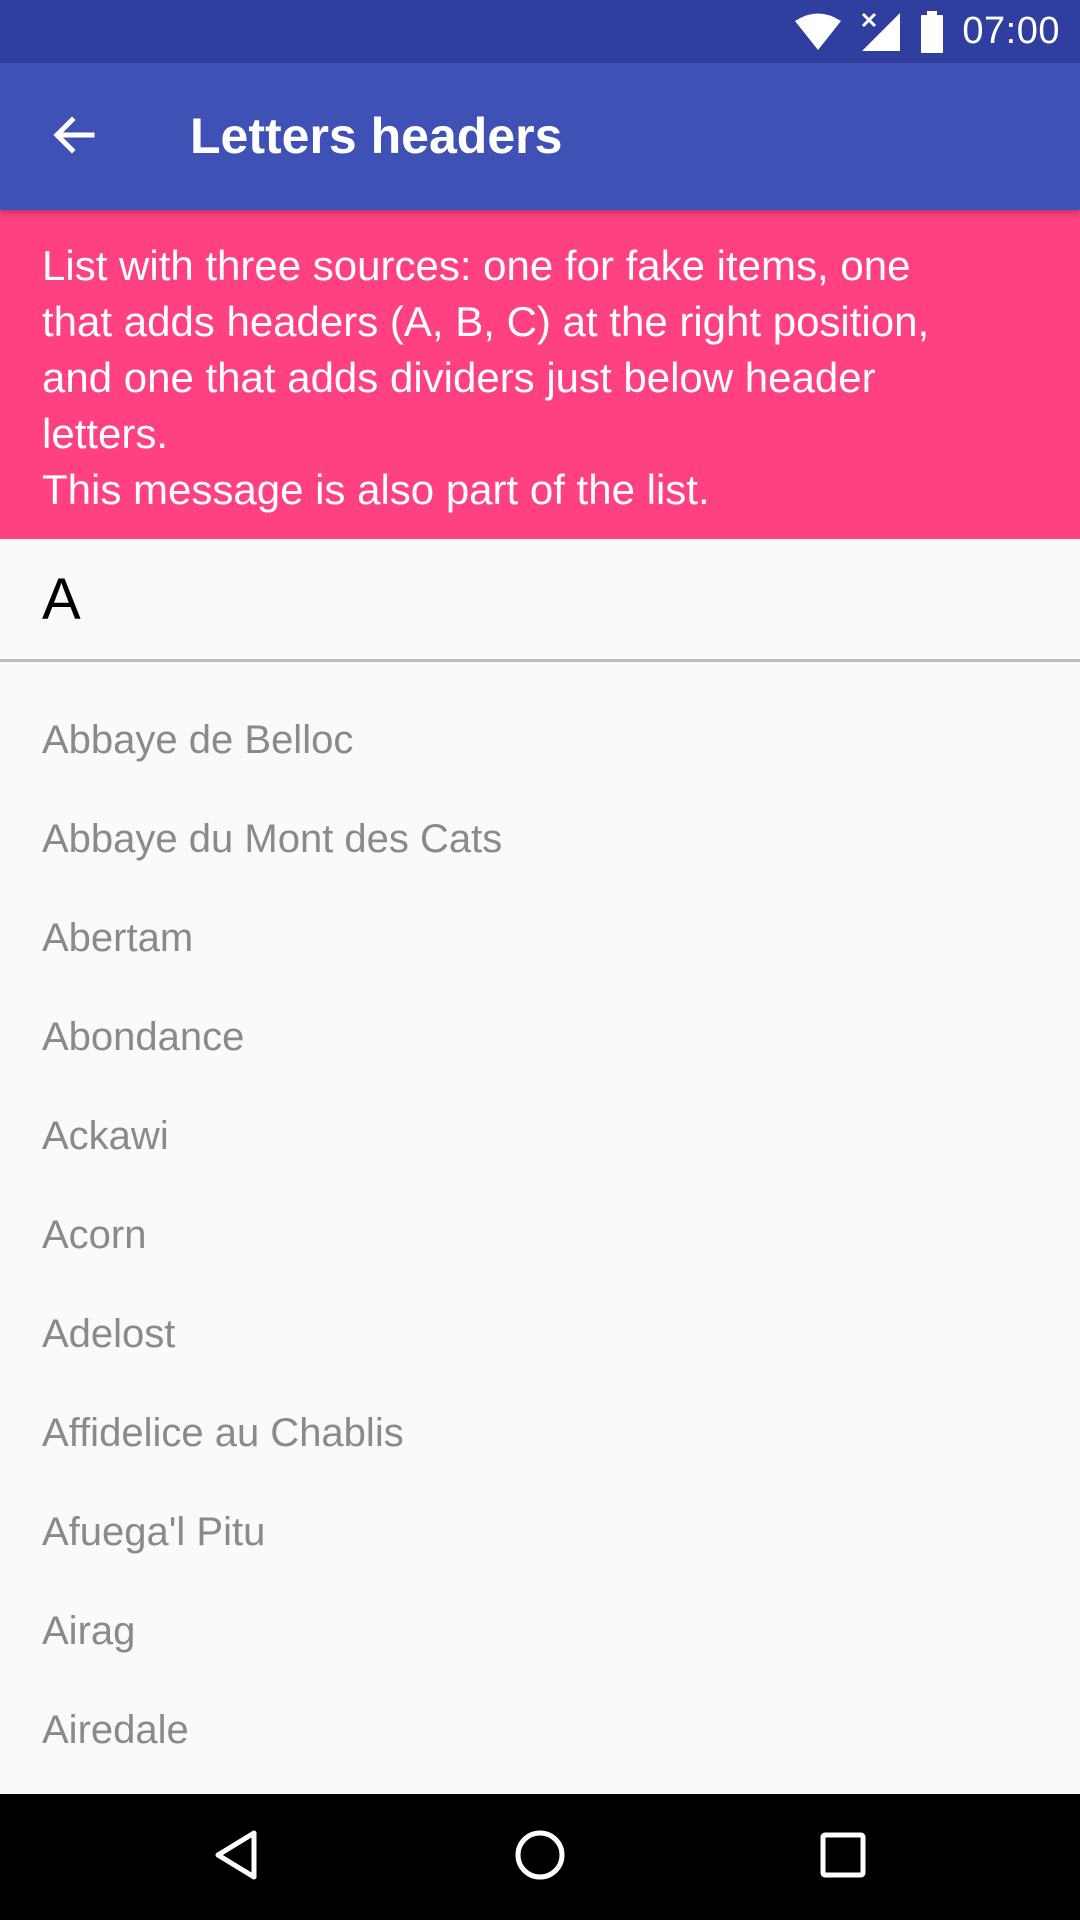  What do you see at coordinates (540, 1235) in the screenshot?
I see `list-item: Acorn` at bounding box center [540, 1235].